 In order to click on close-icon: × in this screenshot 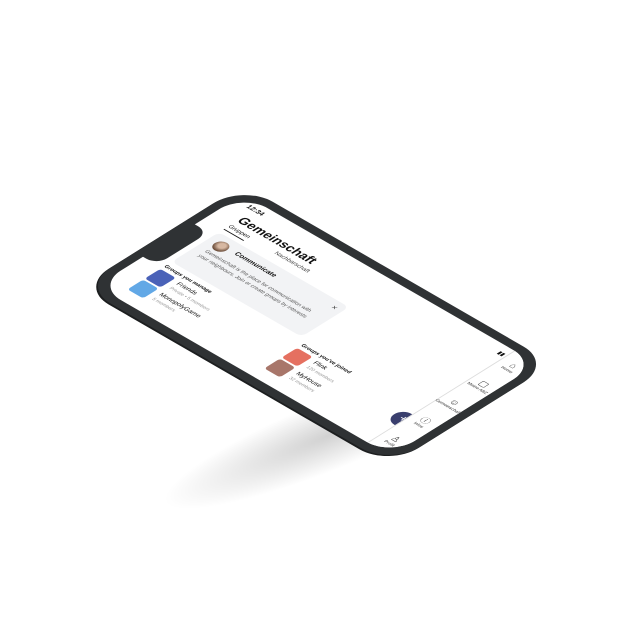, I will do `click(335, 307)`.